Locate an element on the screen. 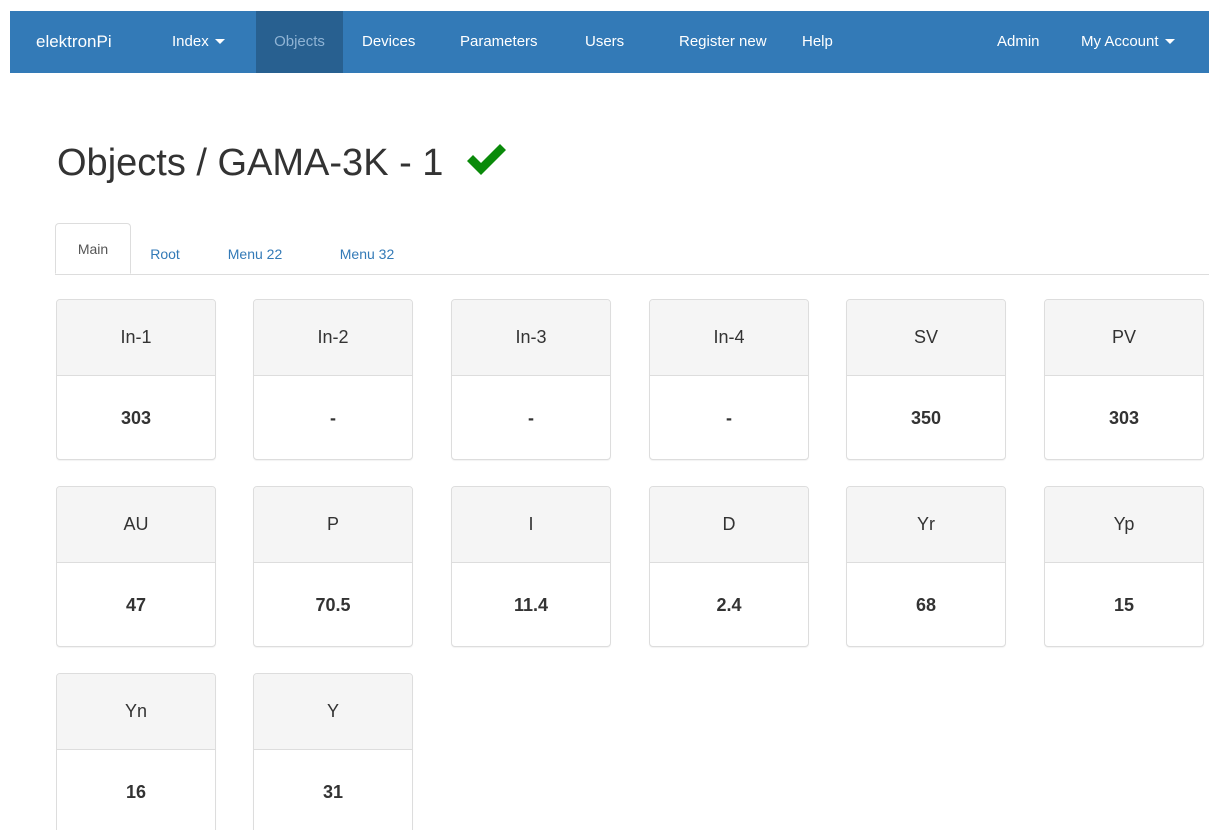 The width and height of the screenshot is (1209, 830). page-title-text: Objects / GAMA-3K - 1 is located at coordinates (250, 163).